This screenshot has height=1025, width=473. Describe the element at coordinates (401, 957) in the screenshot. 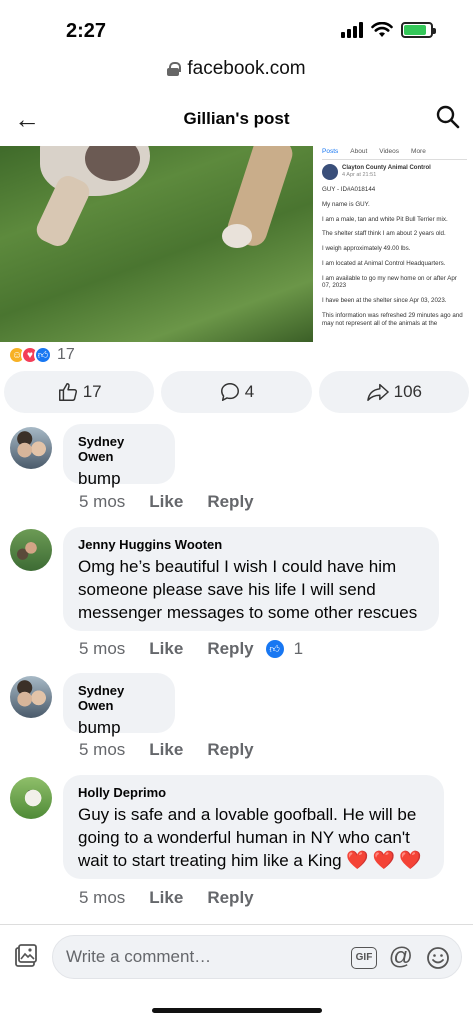

I see `mention-icon: @` at that location.